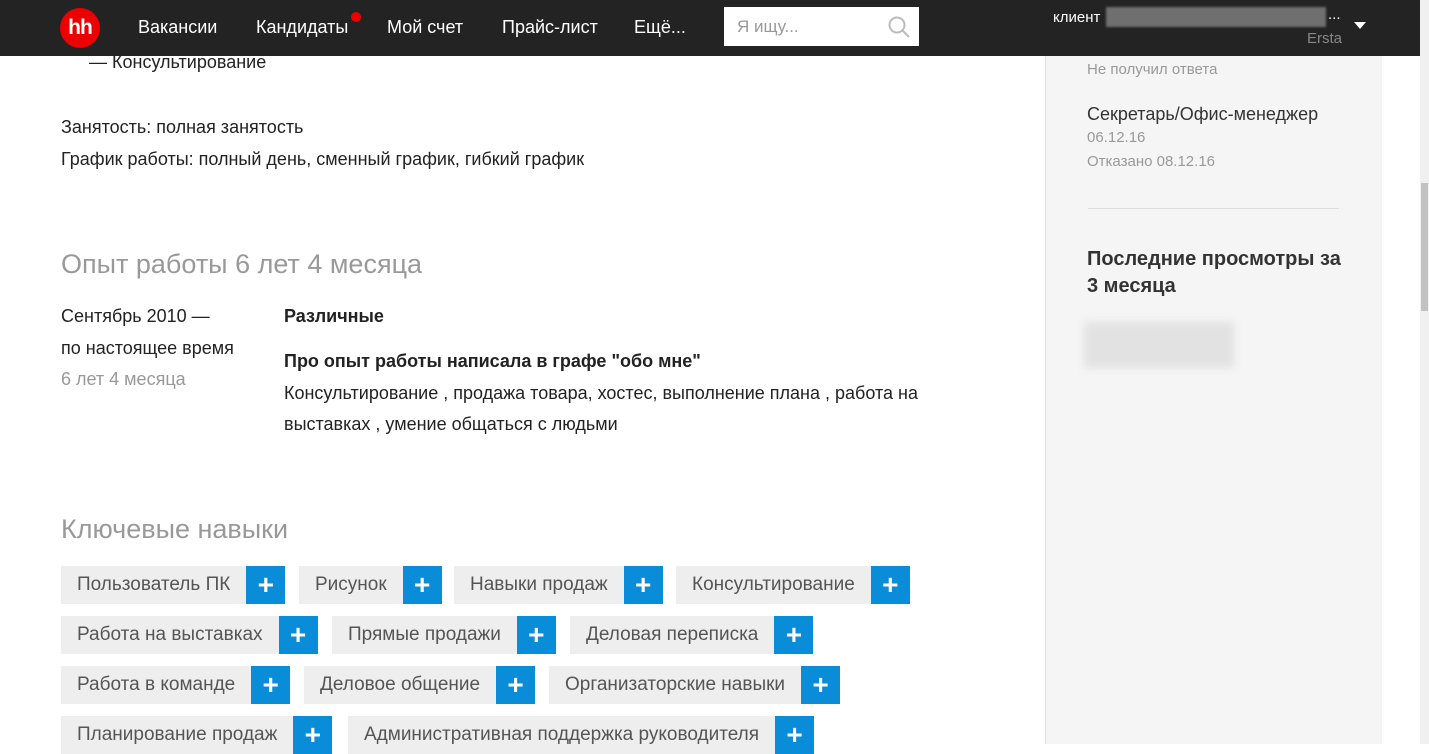  I want to click on recent-views-heading-line2: 3 месяца, so click(1131, 286).